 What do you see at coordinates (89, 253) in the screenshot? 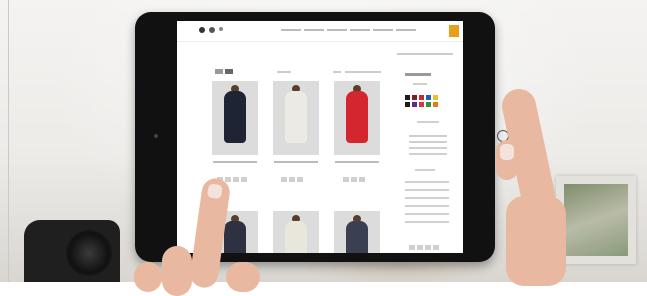
I see `camera-lens` at bounding box center [89, 253].